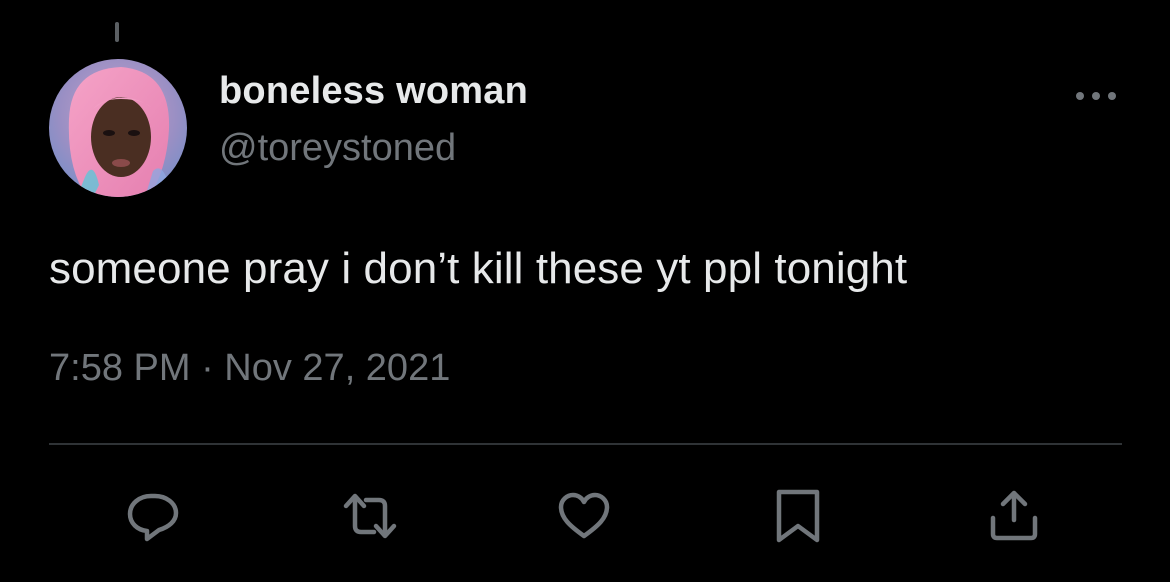 The image size is (1170, 582). I want to click on share-button, so click(1014, 516).